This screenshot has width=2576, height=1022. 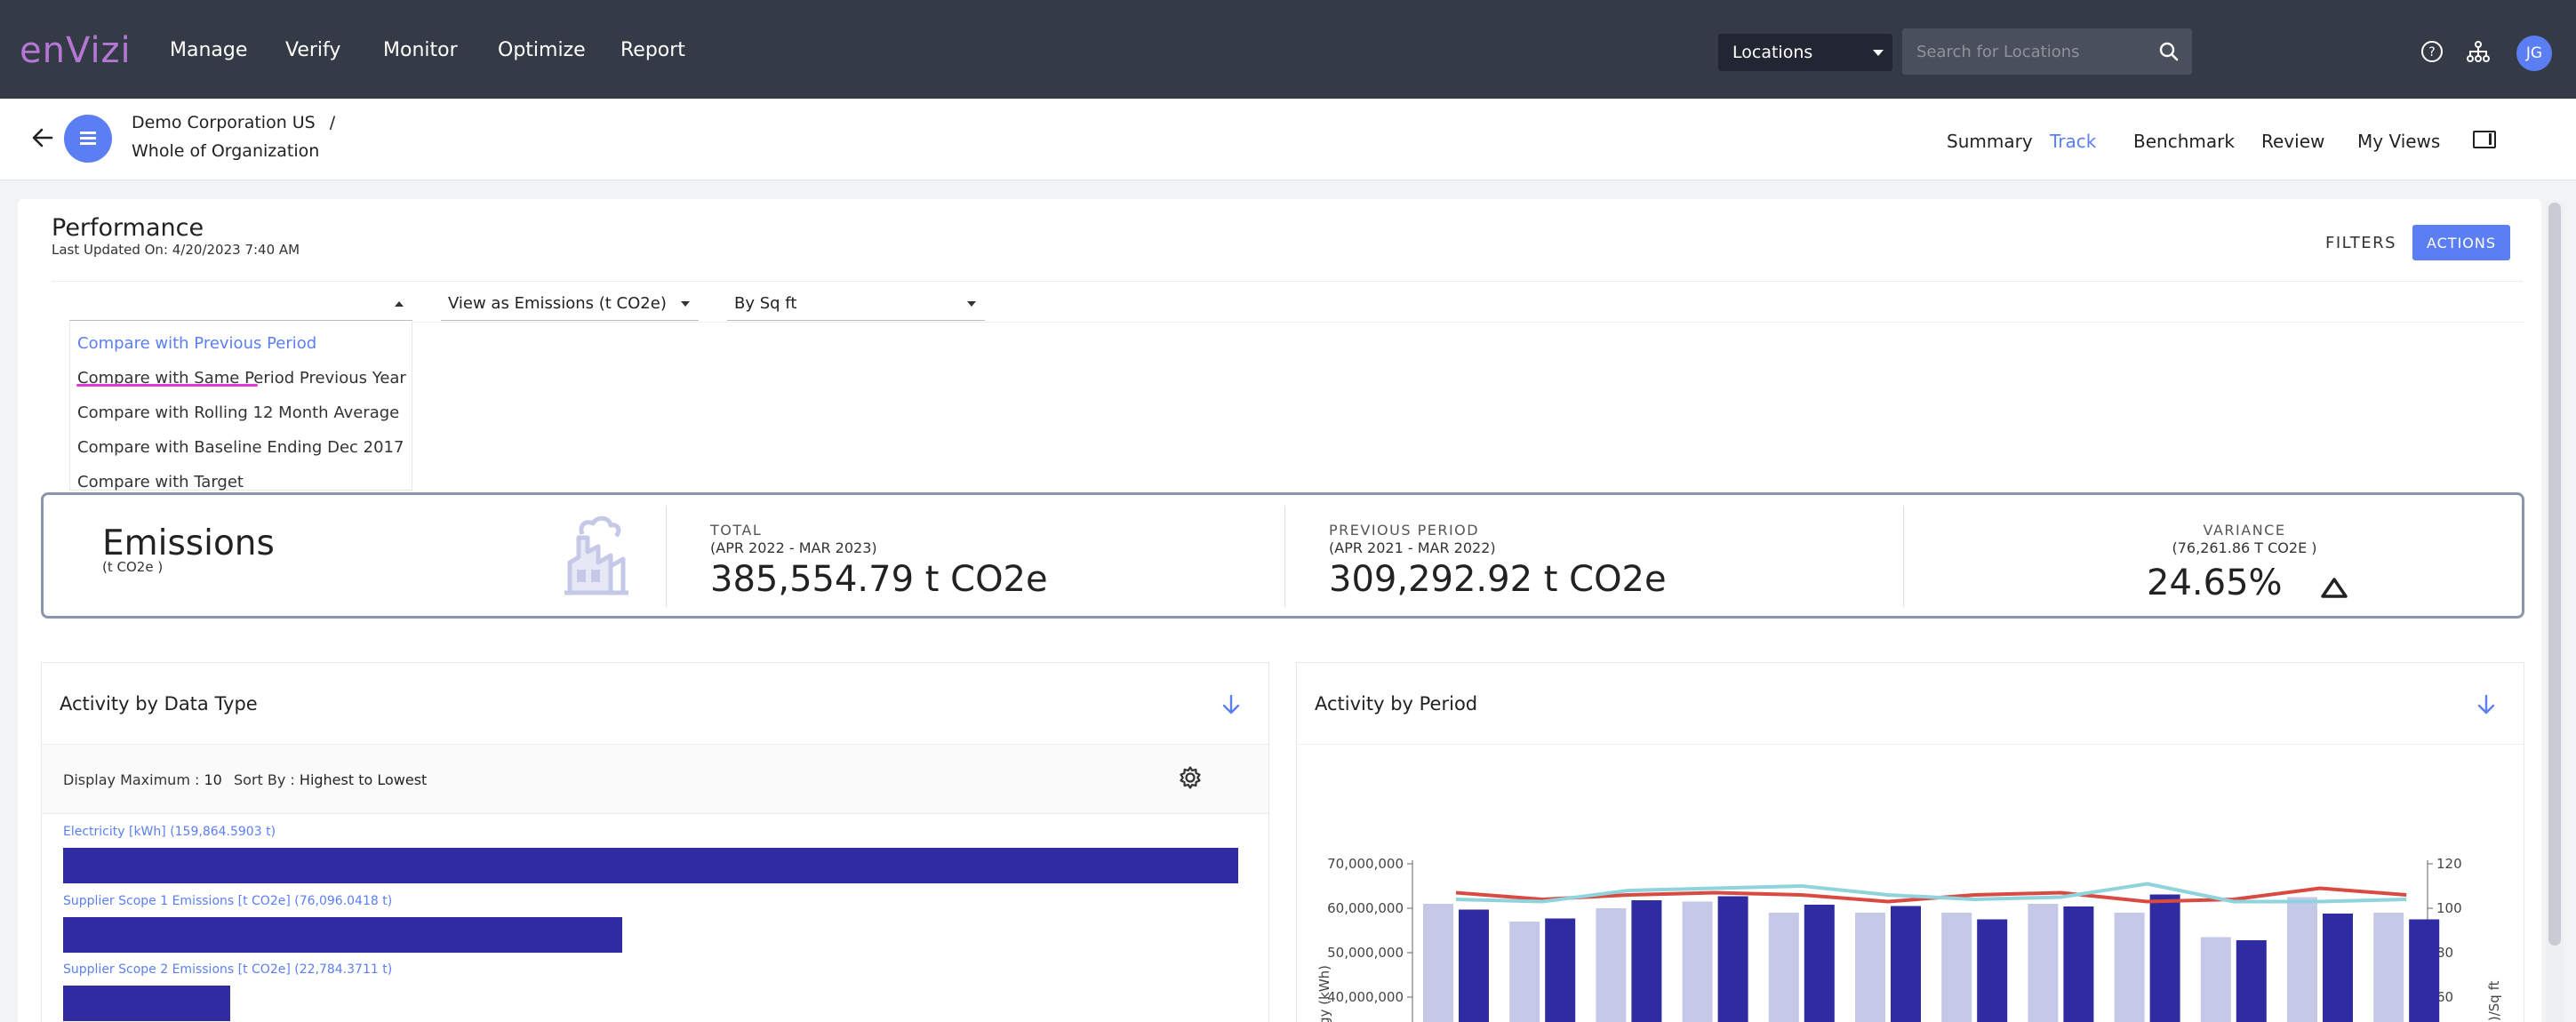 What do you see at coordinates (652, 50) in the screenshot?
I see `nav-report: Report` at bounding box center [652, 50].